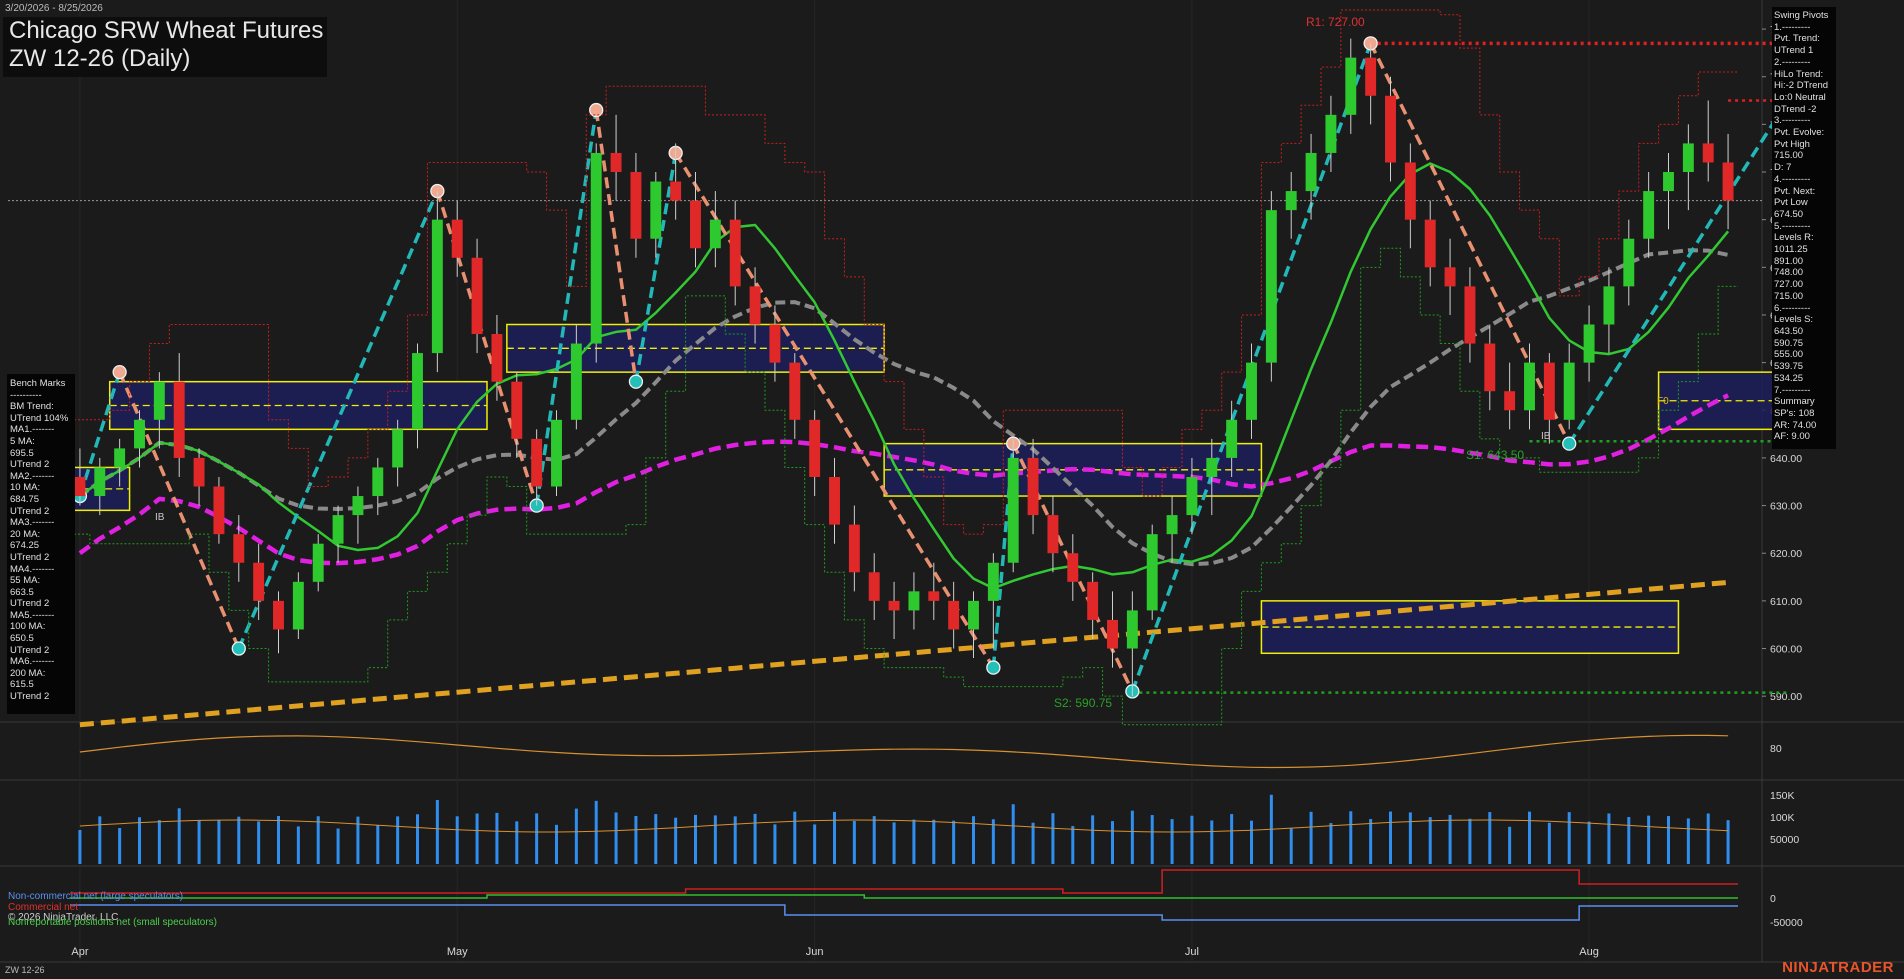 This screenshot has height=979, width=1904. Describe the element at coordinates (1799, 74) in the screenshot. I see `swing-pivot-line: HiLo Trend:` at that location.